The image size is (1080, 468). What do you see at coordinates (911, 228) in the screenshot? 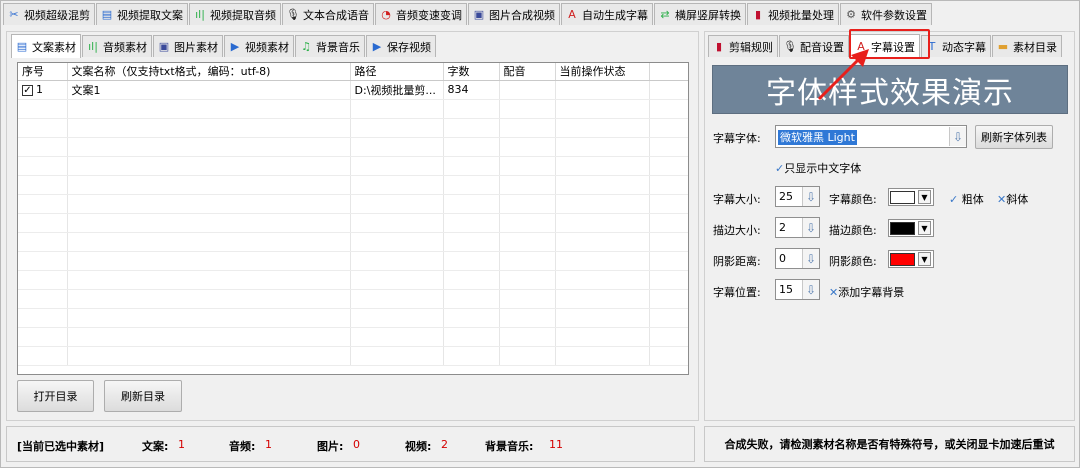
I see `stroke-color-picker: ▼` at bounding box center [911, 228].